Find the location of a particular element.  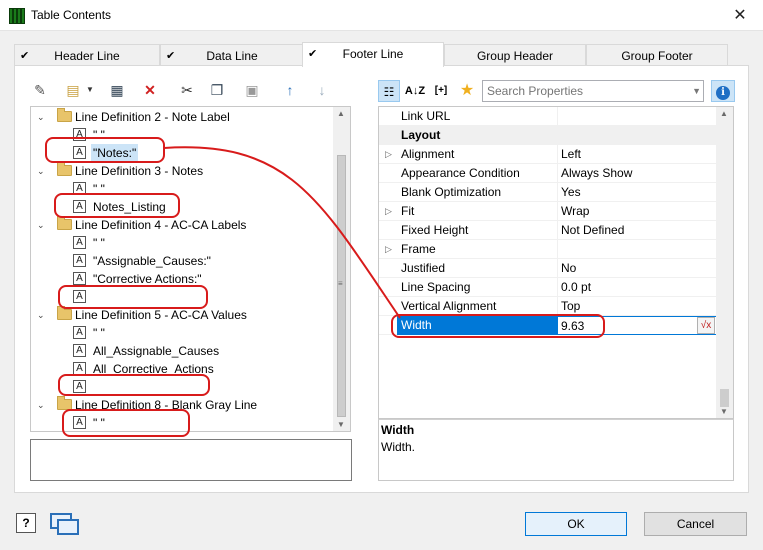

favorites-star-icon: ★ is located at coordinates (467, 91).